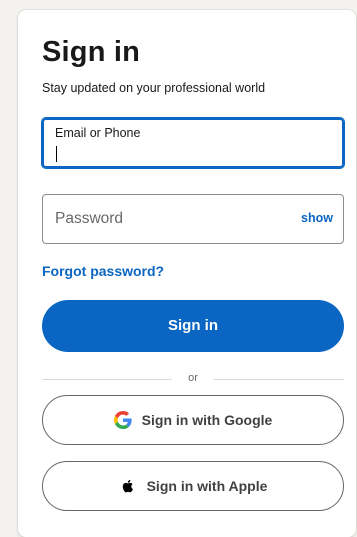 The width and height of the screenshot is (357, 537). Describe the element at coordinates (193, 219) in the screenshot. I see `password-field: Password show` at that location.